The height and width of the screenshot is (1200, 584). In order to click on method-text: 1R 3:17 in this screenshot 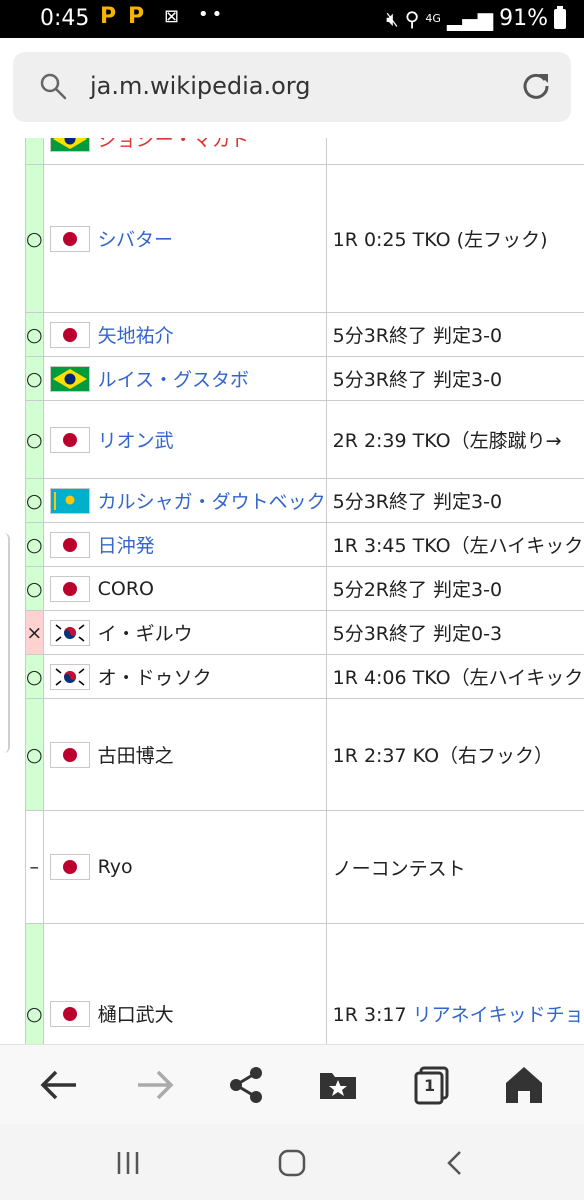, I will do `click(372, 1015)`.